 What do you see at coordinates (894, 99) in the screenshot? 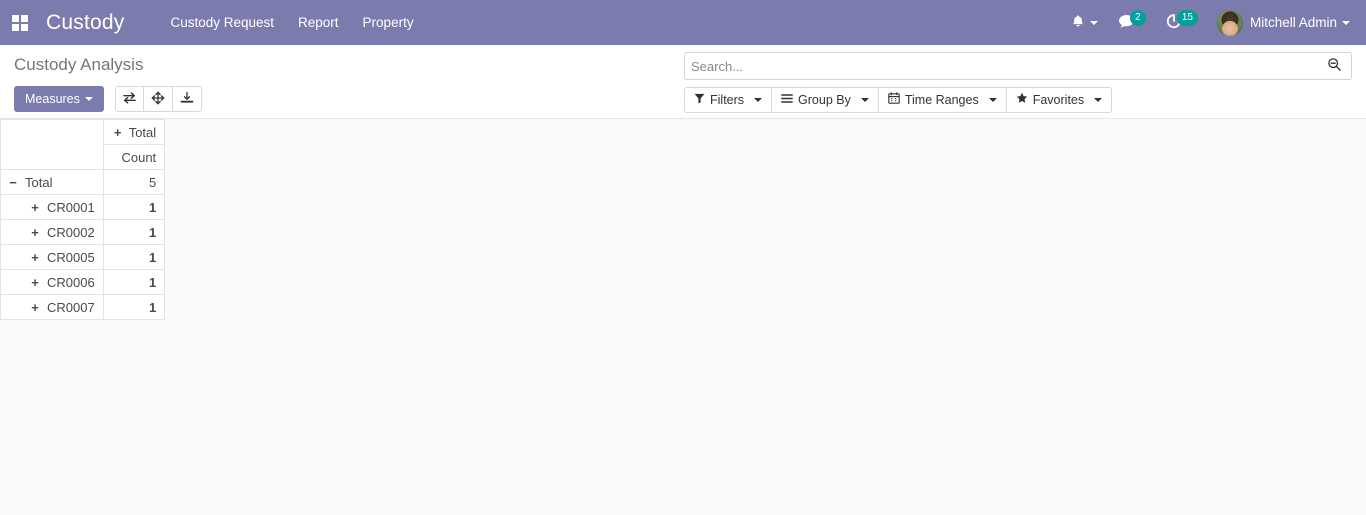
I see `calendar-icon` at bounding box center [894, 99].